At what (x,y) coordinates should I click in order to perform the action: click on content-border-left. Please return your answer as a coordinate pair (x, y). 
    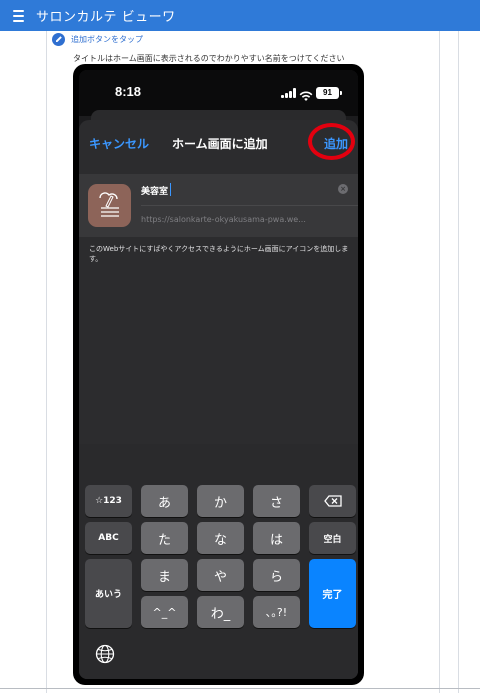
    Looking at the image, I should click on (46, 362).